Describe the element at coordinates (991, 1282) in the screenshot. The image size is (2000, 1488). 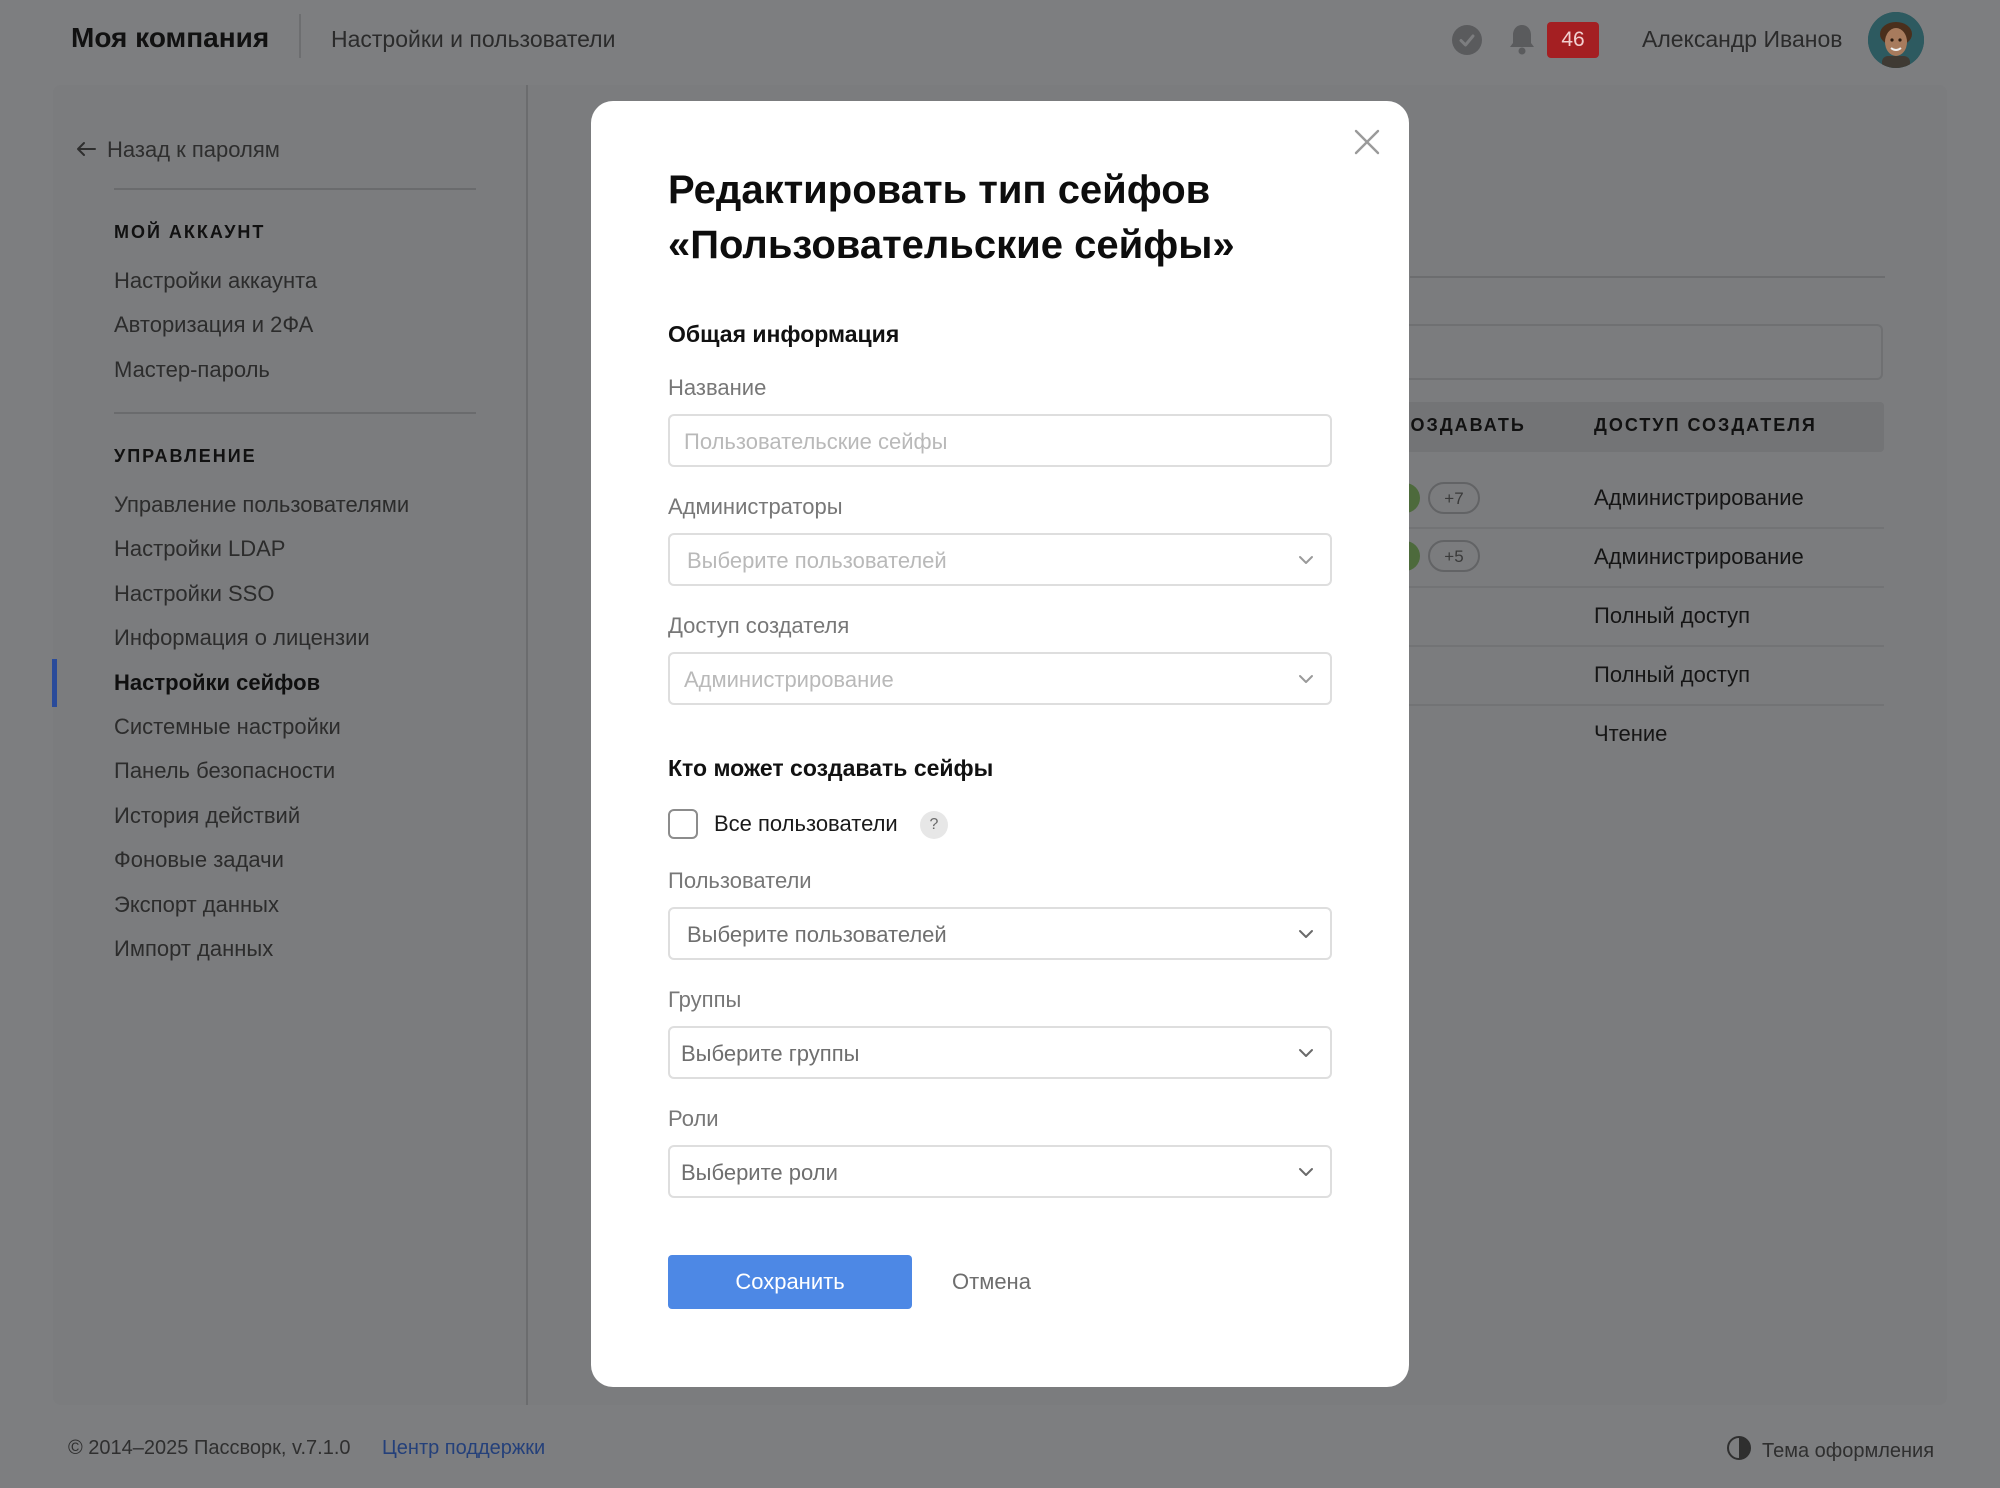
I see `cancel-button: Отмена` at that location.